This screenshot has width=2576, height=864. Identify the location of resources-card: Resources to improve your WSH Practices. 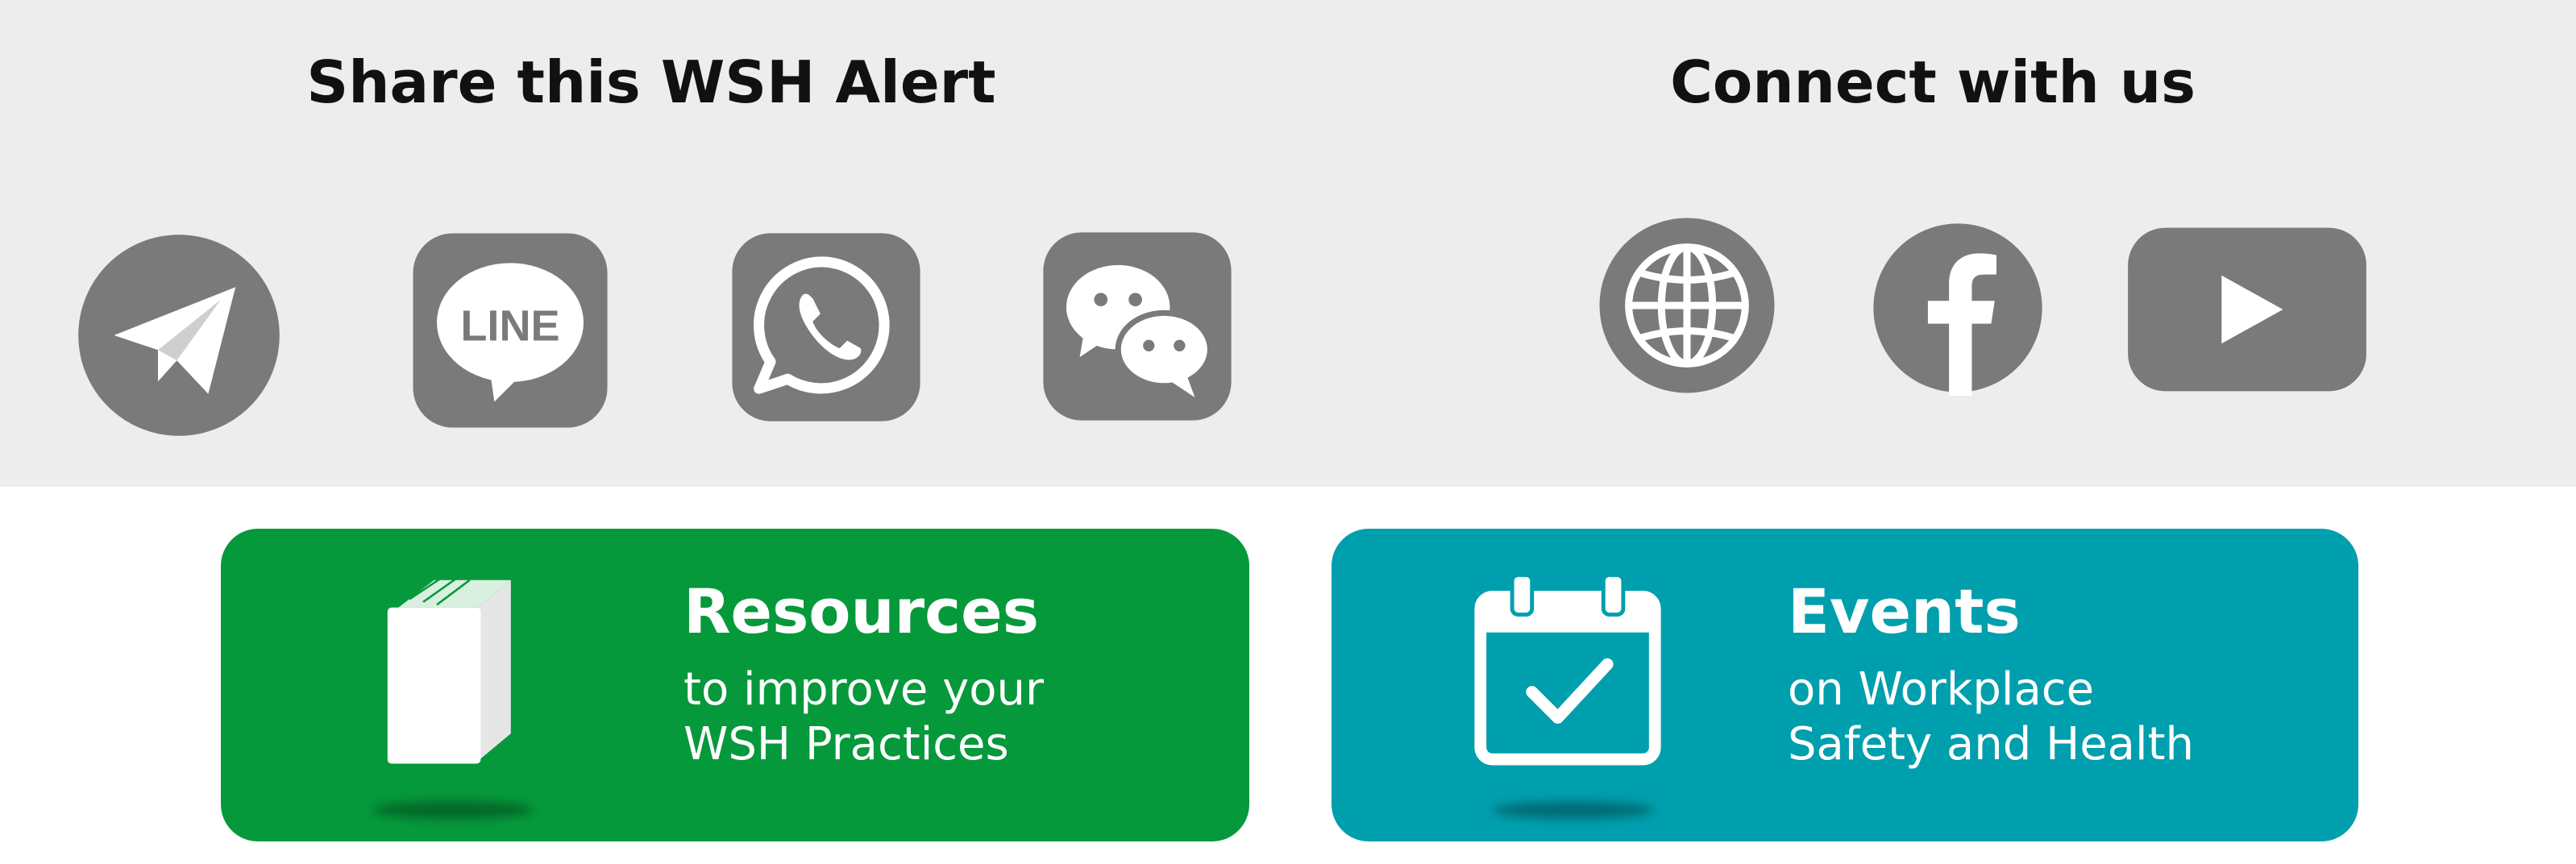
(735, 685).